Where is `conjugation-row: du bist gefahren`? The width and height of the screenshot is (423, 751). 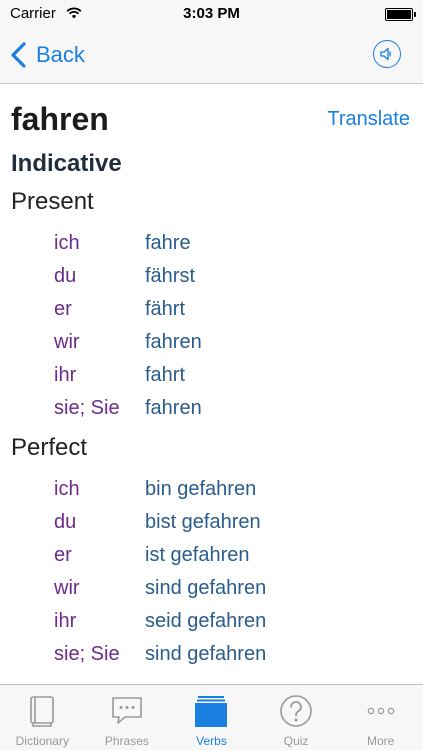 conjugation-row: du bist gefahren is located at coordinates (211, 523).